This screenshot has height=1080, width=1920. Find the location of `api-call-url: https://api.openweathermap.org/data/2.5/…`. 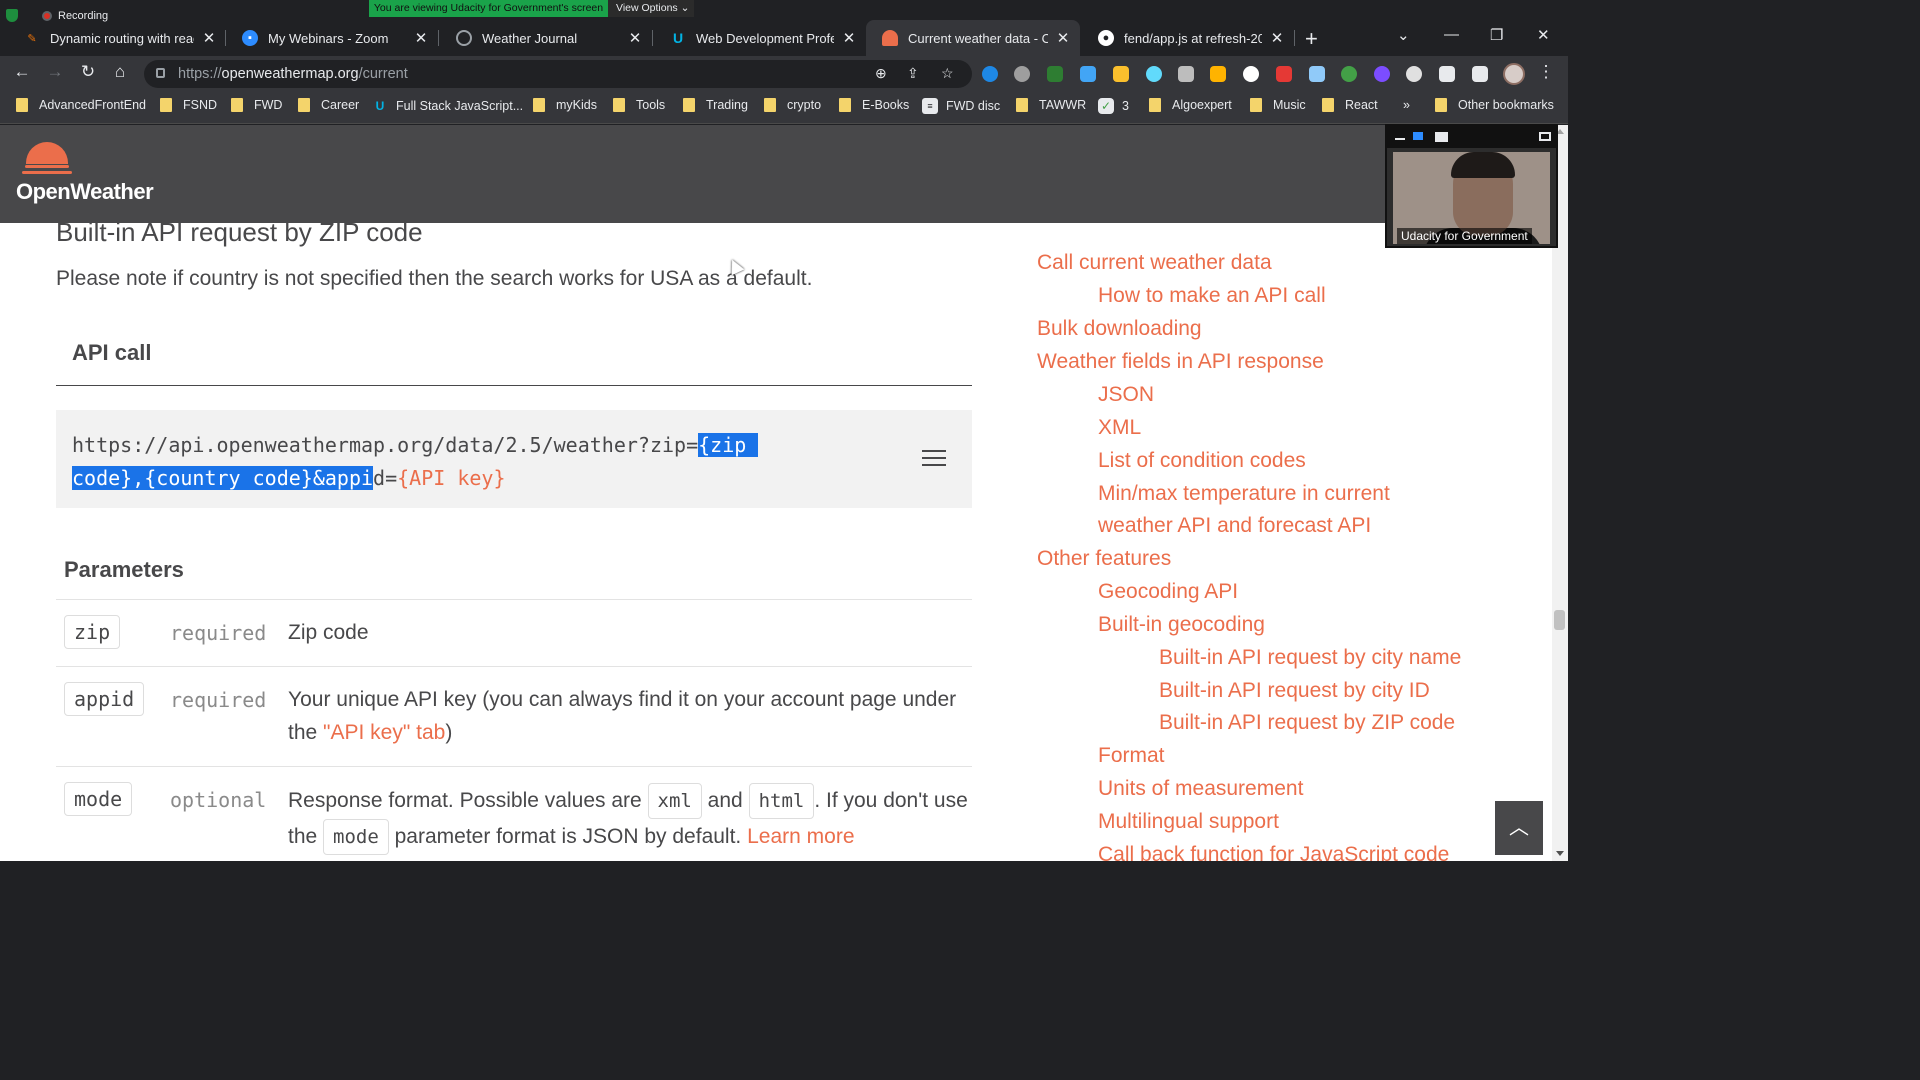

api-call-url: https://api.openweathermap.org/data/2.5/… is located at coordinates (415, 462).